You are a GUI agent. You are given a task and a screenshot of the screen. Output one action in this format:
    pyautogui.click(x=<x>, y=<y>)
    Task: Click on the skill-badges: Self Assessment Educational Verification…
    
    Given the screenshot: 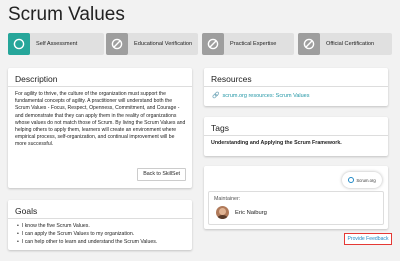 What is the action you would take?
    pyautogui.click(x=200, y=44)
    